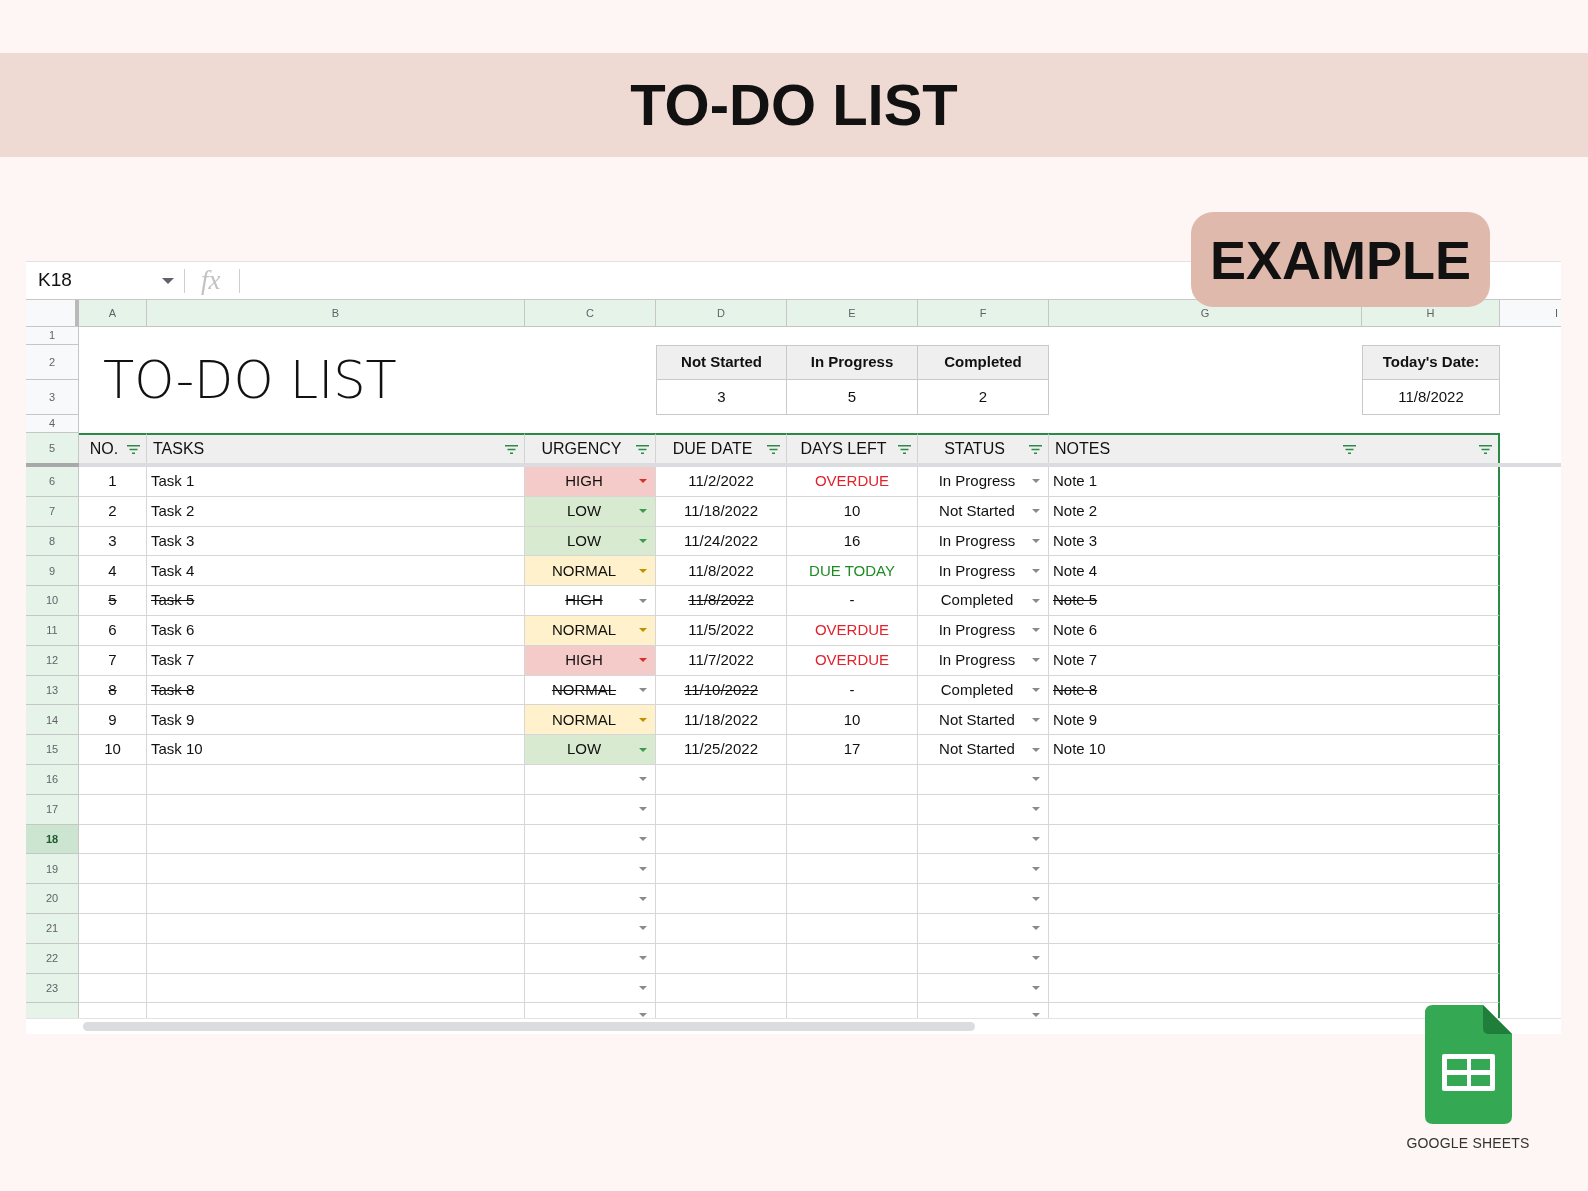 The image size is (1588, 1191). Describe the element at coordinates (52, 424) in the screenshot. I see `row-number: 4` at that location.